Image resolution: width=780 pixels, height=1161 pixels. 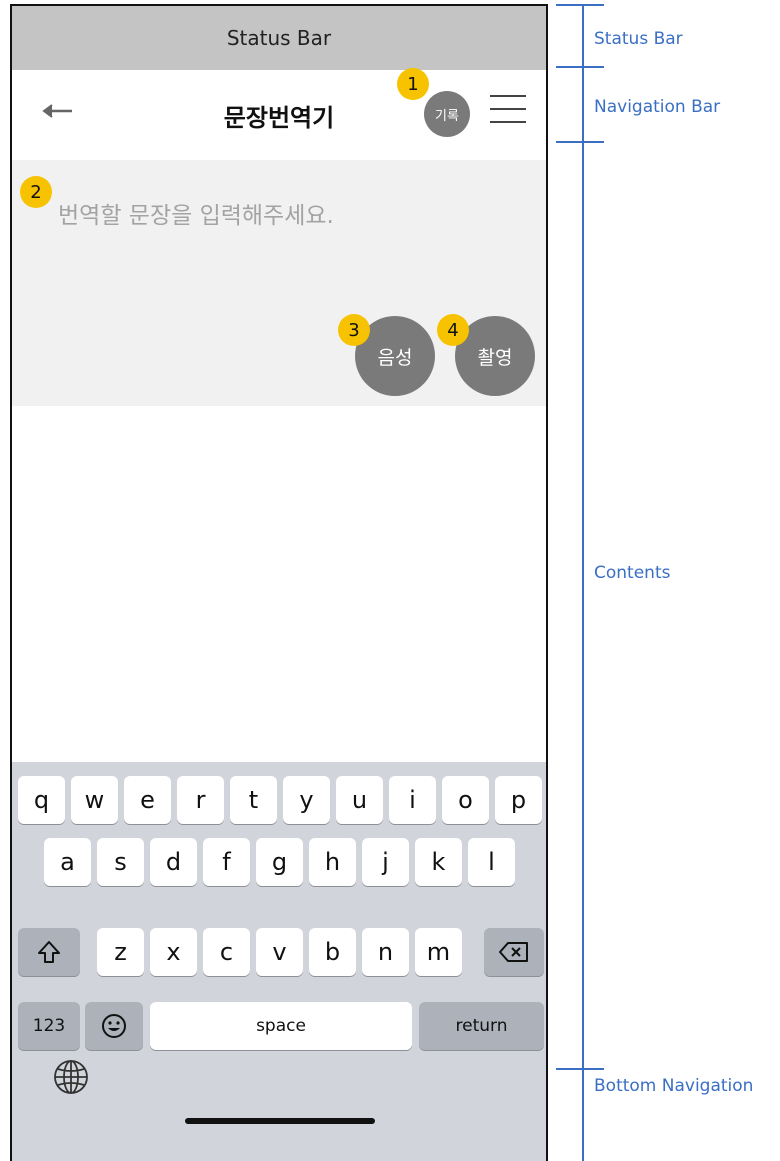 What do you see at coordinates (638, 39) in the screenshot?
I see `annotation-status-bar: Status Bar` at bounding box center [638, 39].